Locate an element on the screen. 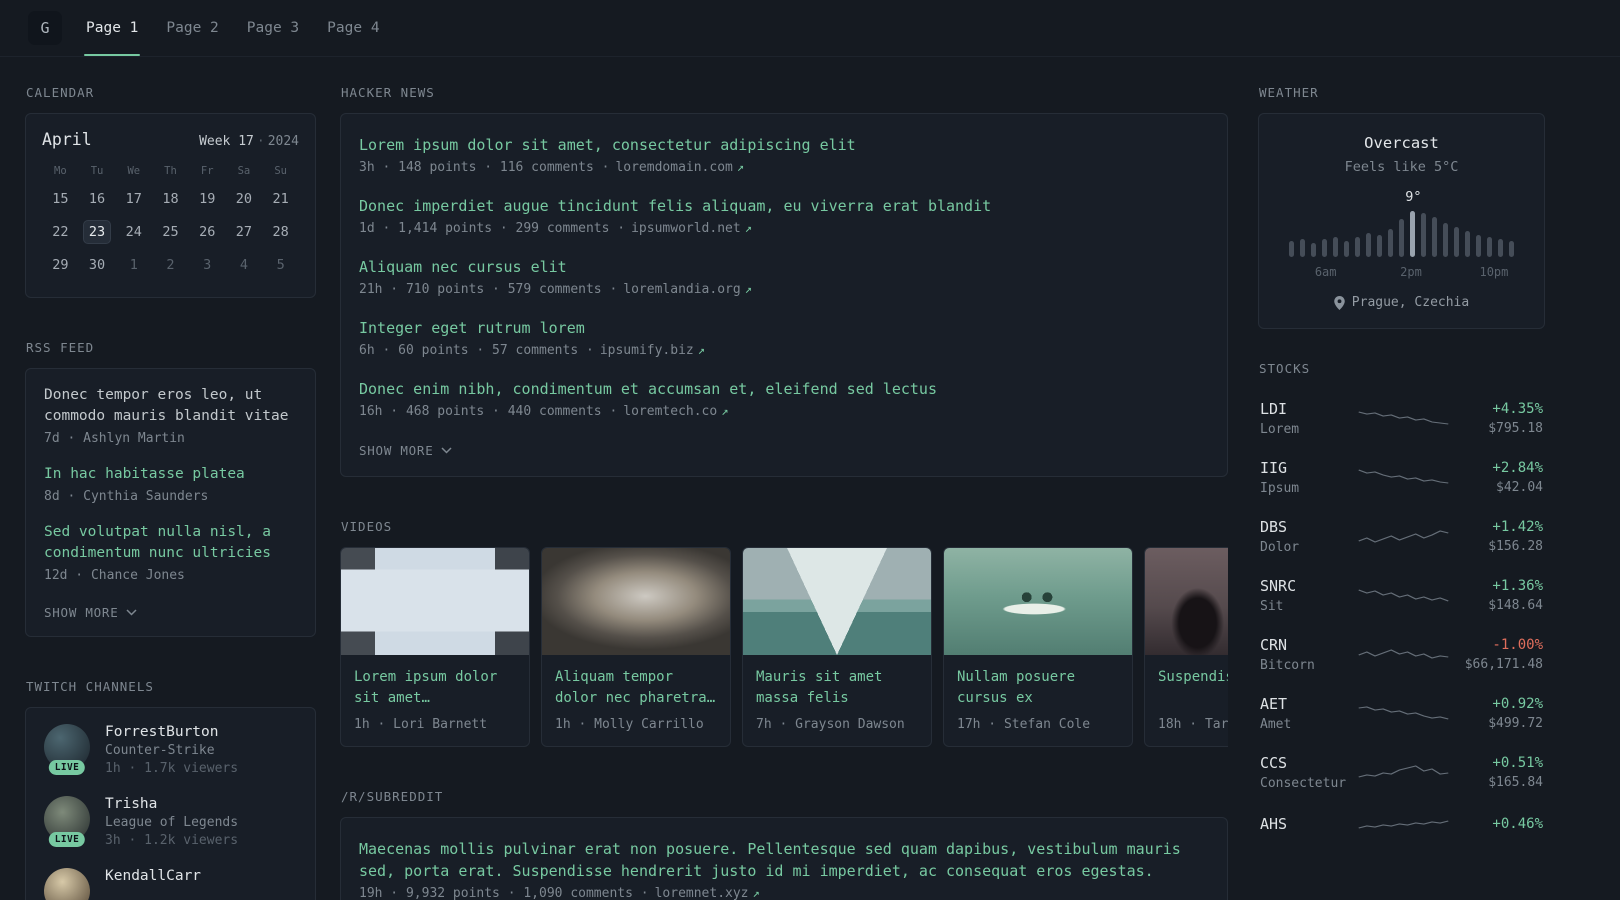  calendar-day-next-month: 3 is located at coordinates (207, 265).